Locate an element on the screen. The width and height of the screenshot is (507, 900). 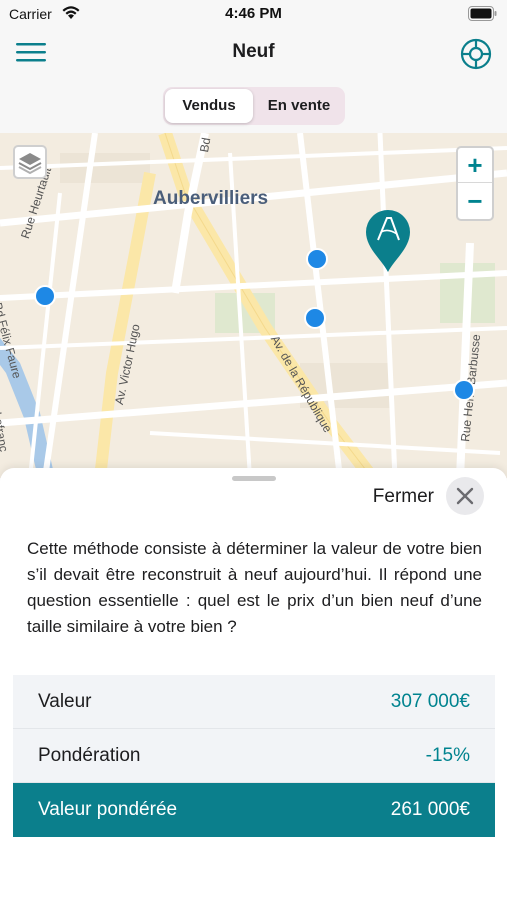
table-row: Valeur 307 000€ is located at coordinates (254, 702).